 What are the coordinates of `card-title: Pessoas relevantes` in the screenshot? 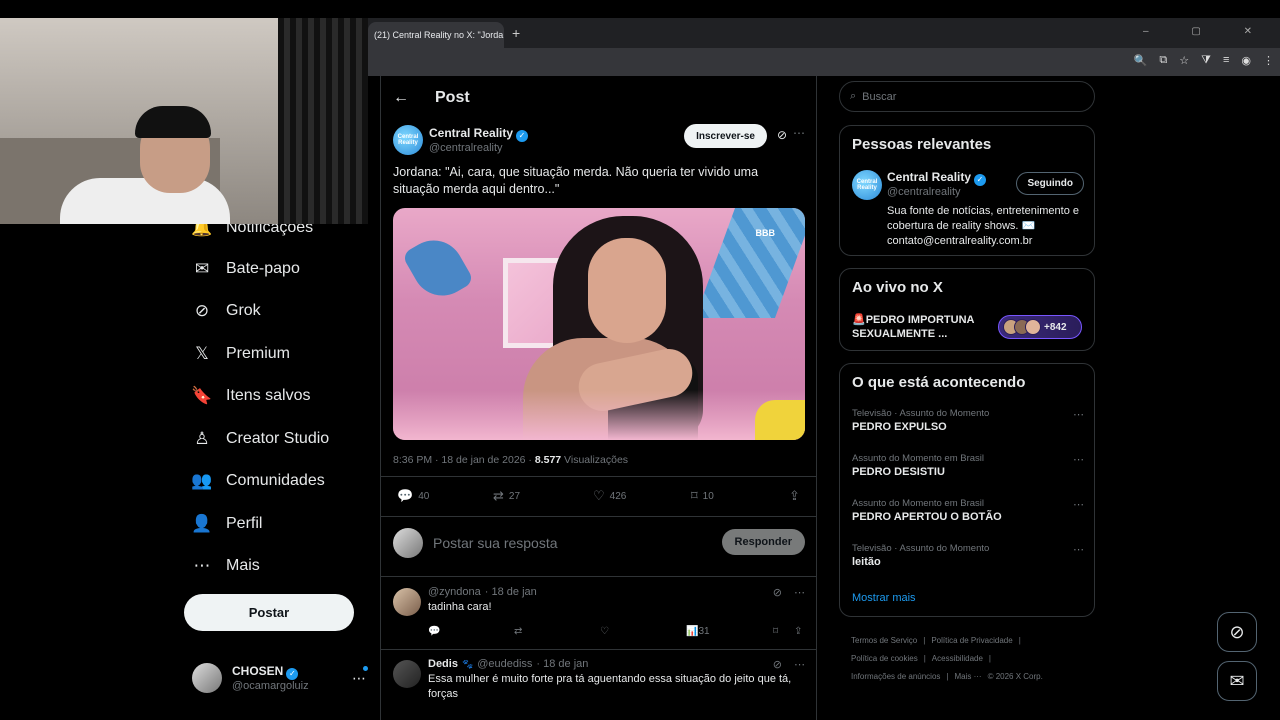 It's located at (922, 144).